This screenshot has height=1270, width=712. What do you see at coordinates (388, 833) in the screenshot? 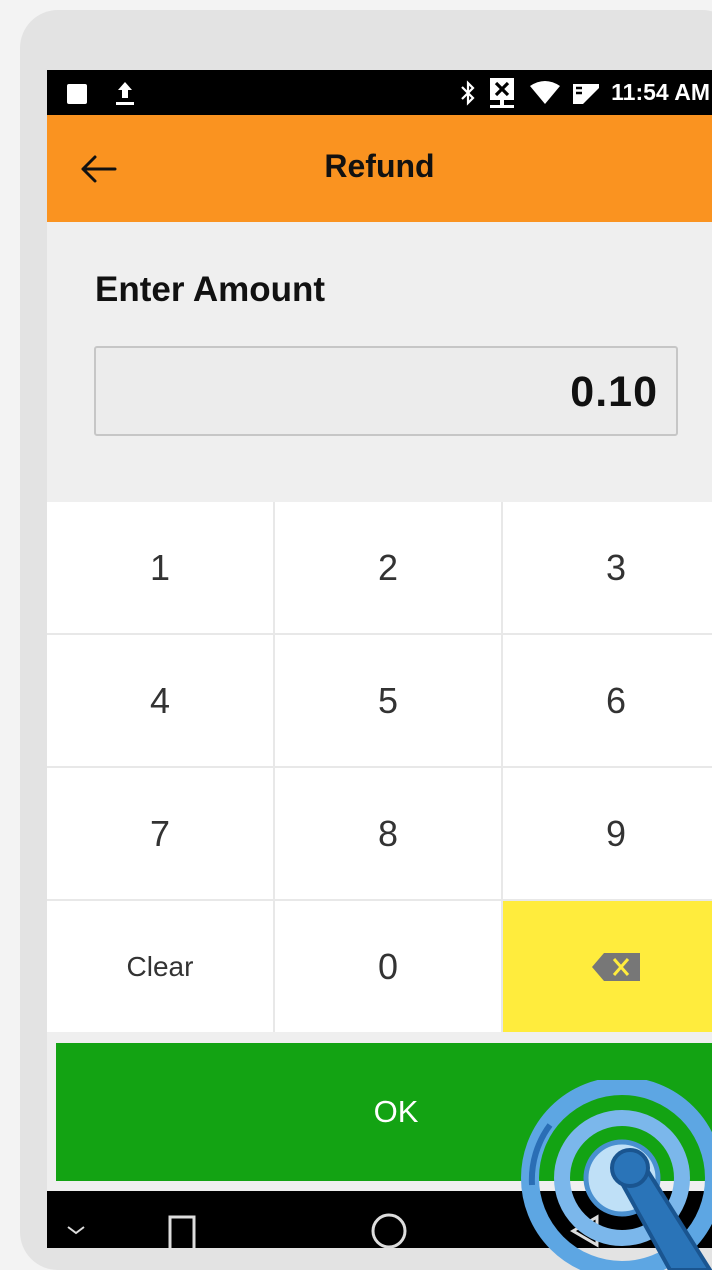
I see `key-8: 8` at bounding box center [388, 833].